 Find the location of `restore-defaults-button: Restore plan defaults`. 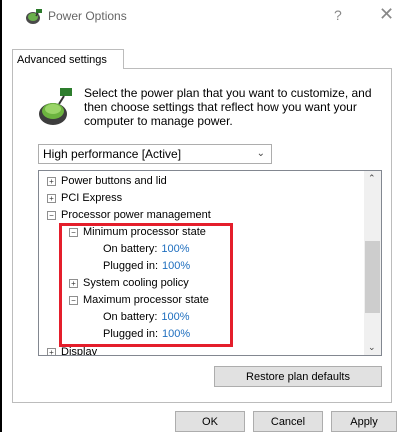

restore-defaults-button: Restore plan defaults is located at coordinates (298, 376).